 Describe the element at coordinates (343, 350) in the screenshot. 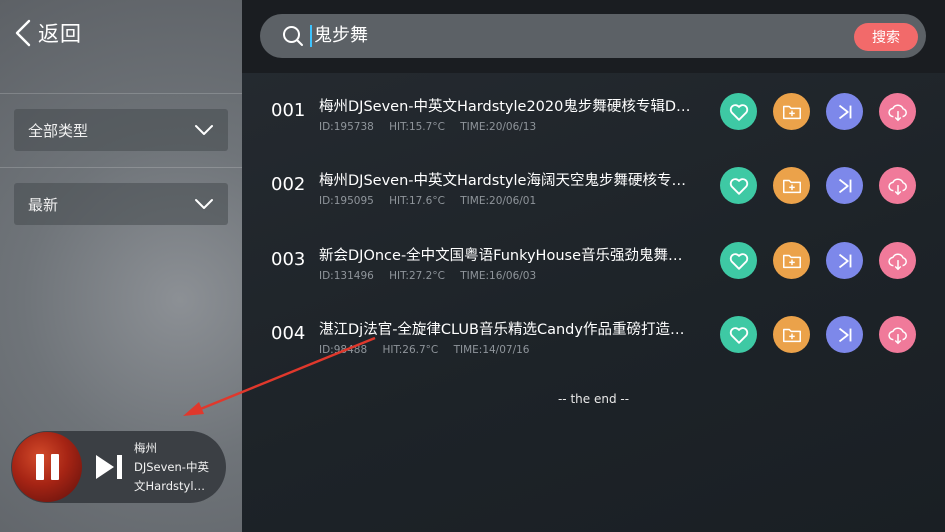

I see `track-id: ID:98488` at that location.